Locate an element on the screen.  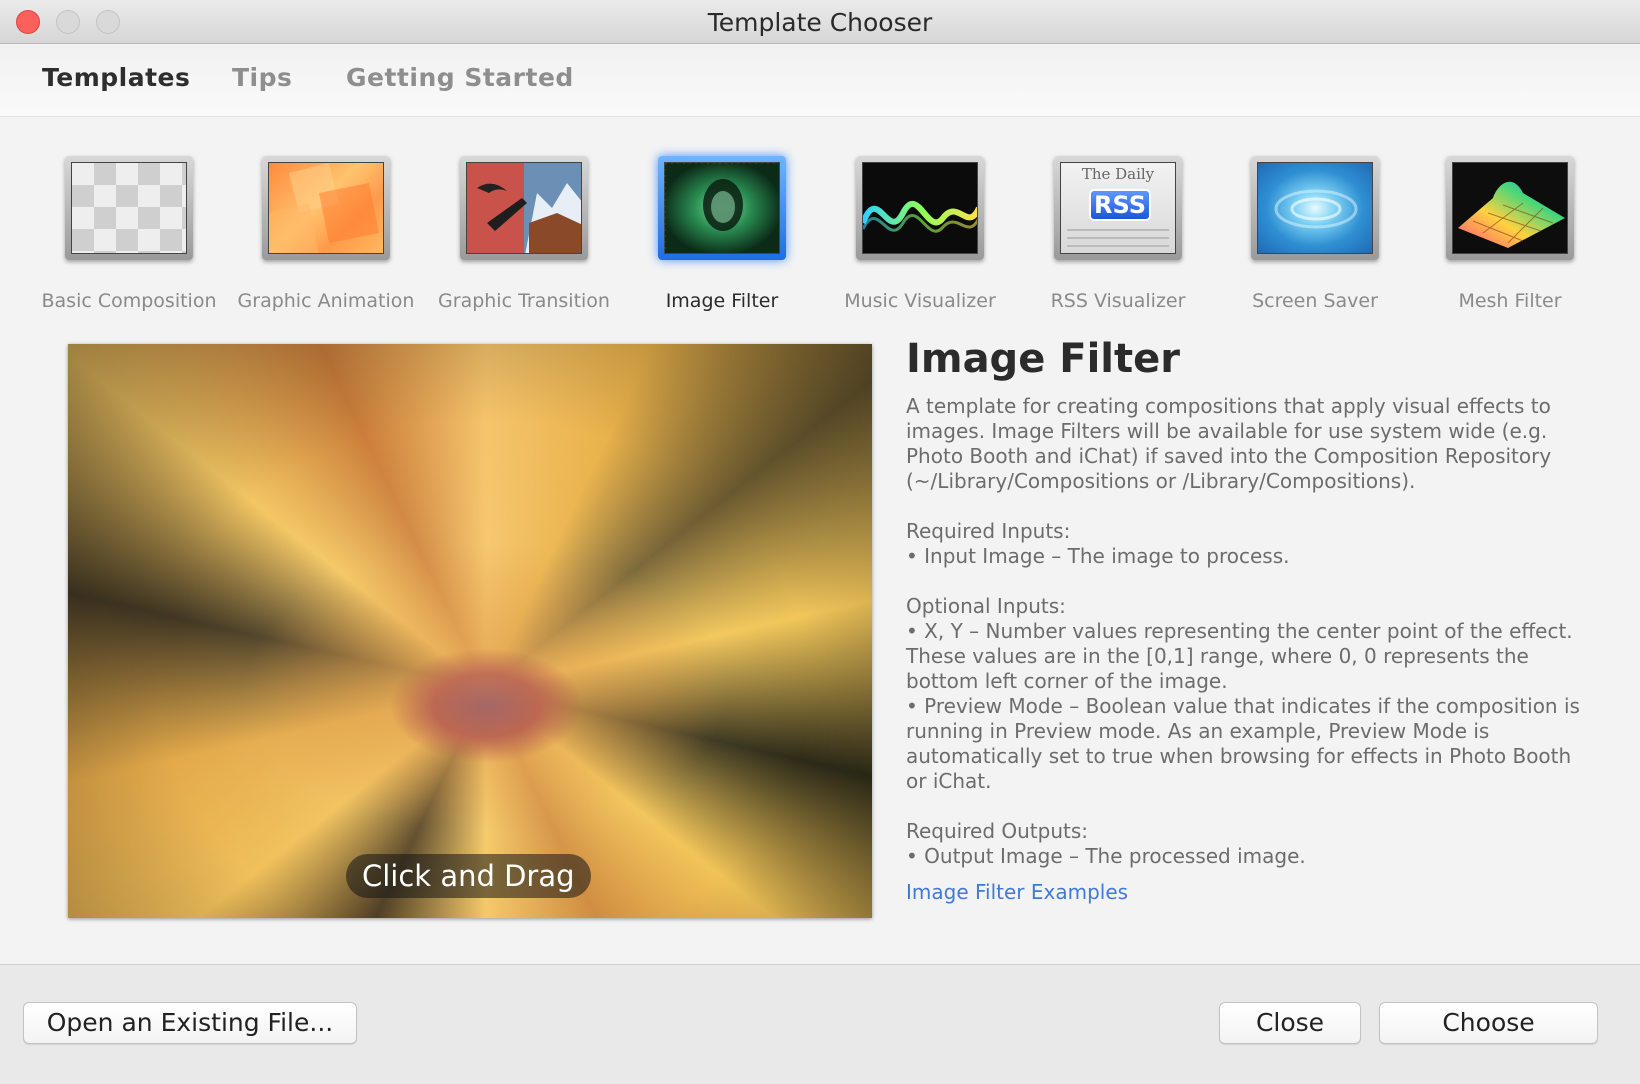
swirl-icon is located at coordinates (1315, 208).